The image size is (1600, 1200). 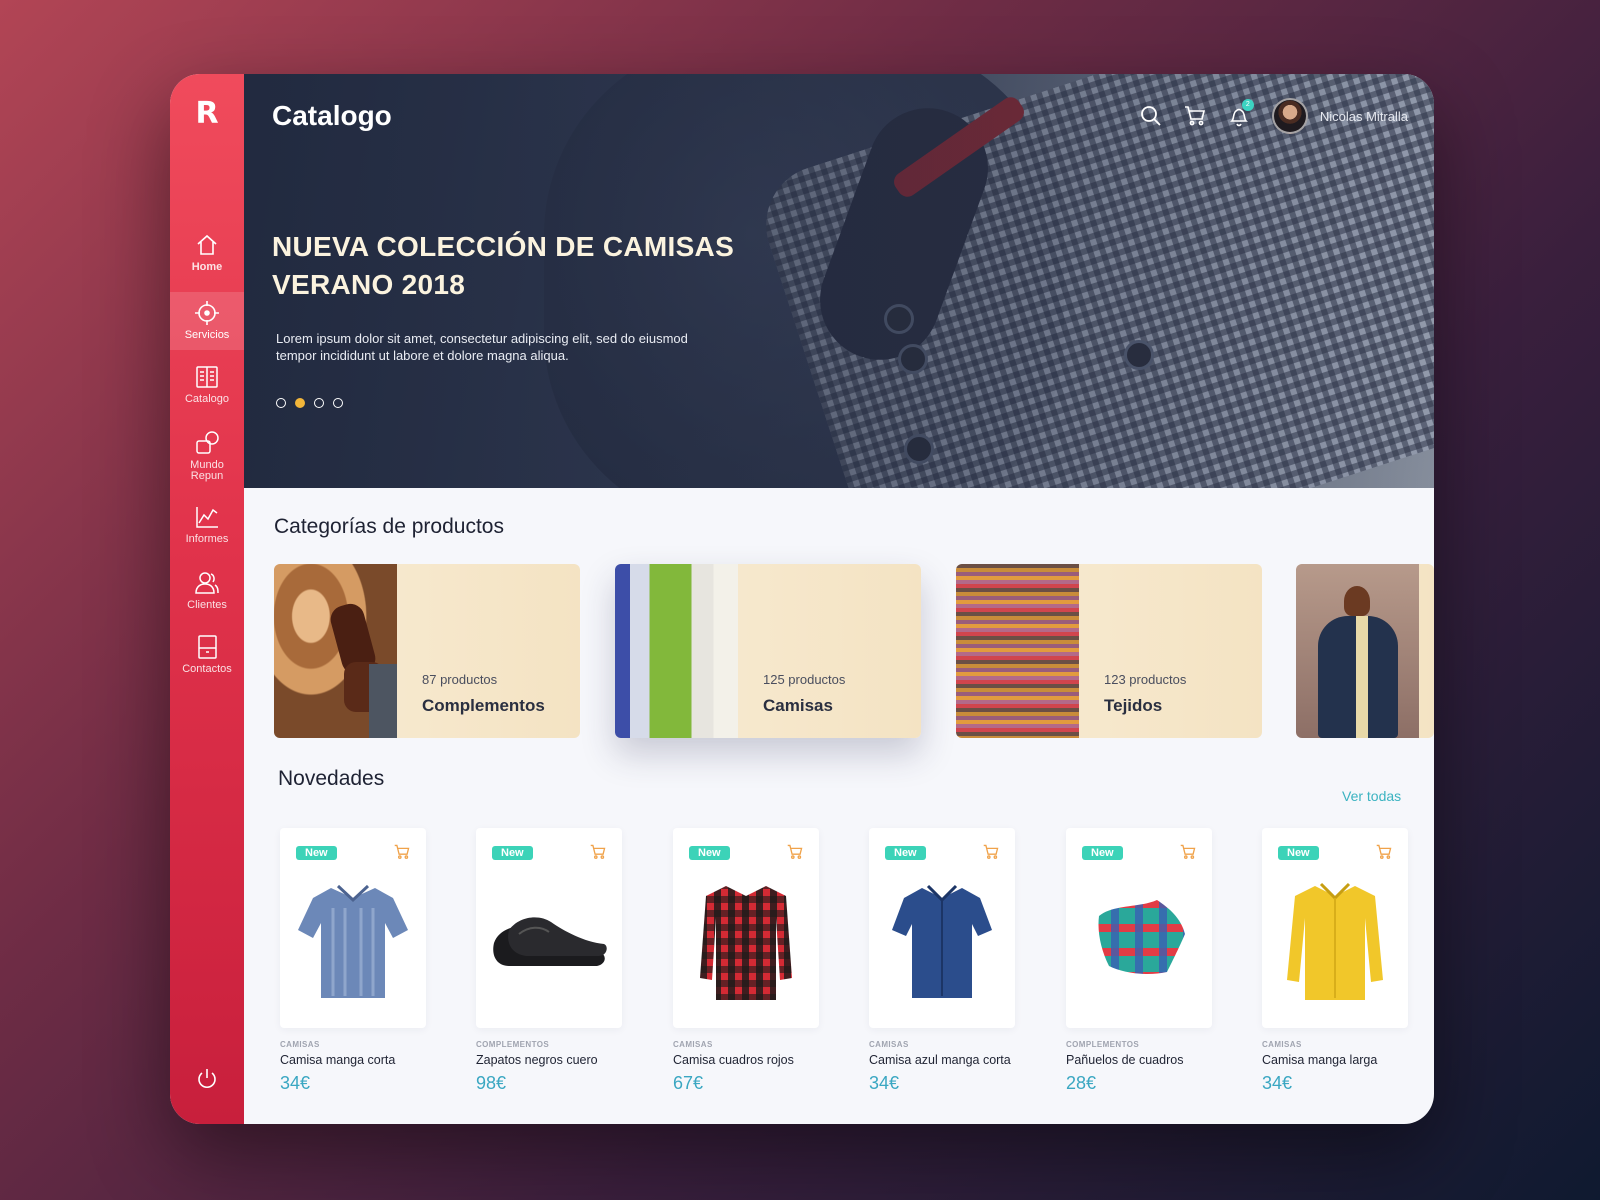 What do you see at coordinates (309, 403) in the screenshot?
I see `carousel-dots` at bounding box center [309, 403].